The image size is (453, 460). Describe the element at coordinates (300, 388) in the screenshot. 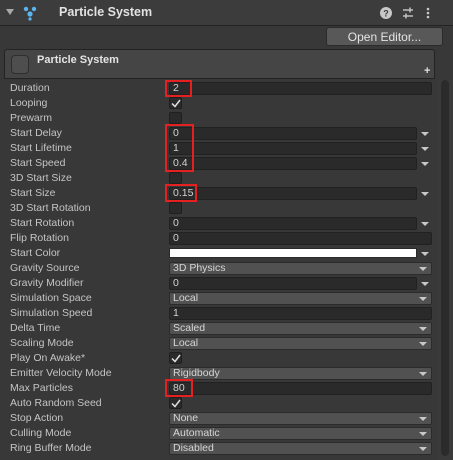

I see `max-particles-field: 80` at that location.